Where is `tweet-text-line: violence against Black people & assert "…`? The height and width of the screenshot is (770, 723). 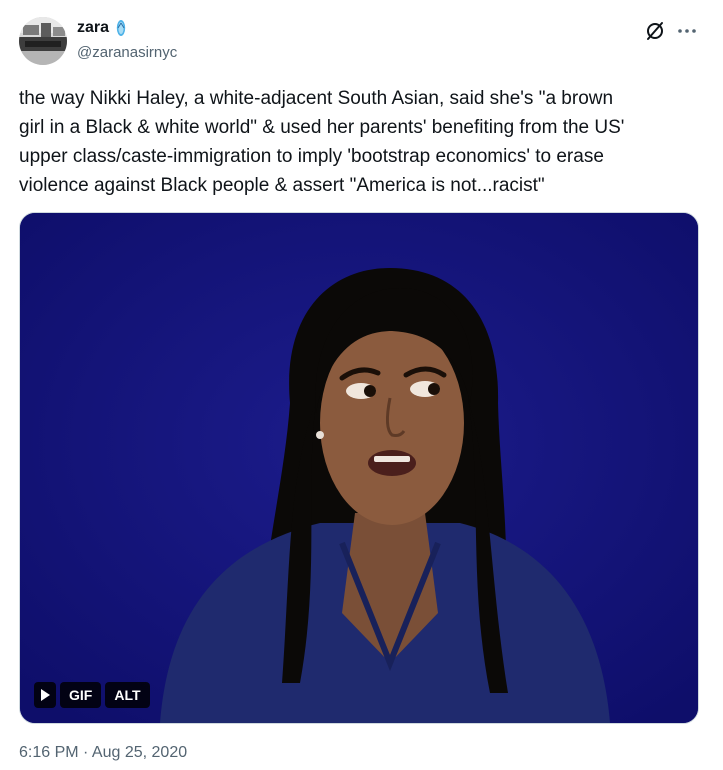 tweet-text-line: violence against Black people & assert "… is located at coordinates (282, 185).